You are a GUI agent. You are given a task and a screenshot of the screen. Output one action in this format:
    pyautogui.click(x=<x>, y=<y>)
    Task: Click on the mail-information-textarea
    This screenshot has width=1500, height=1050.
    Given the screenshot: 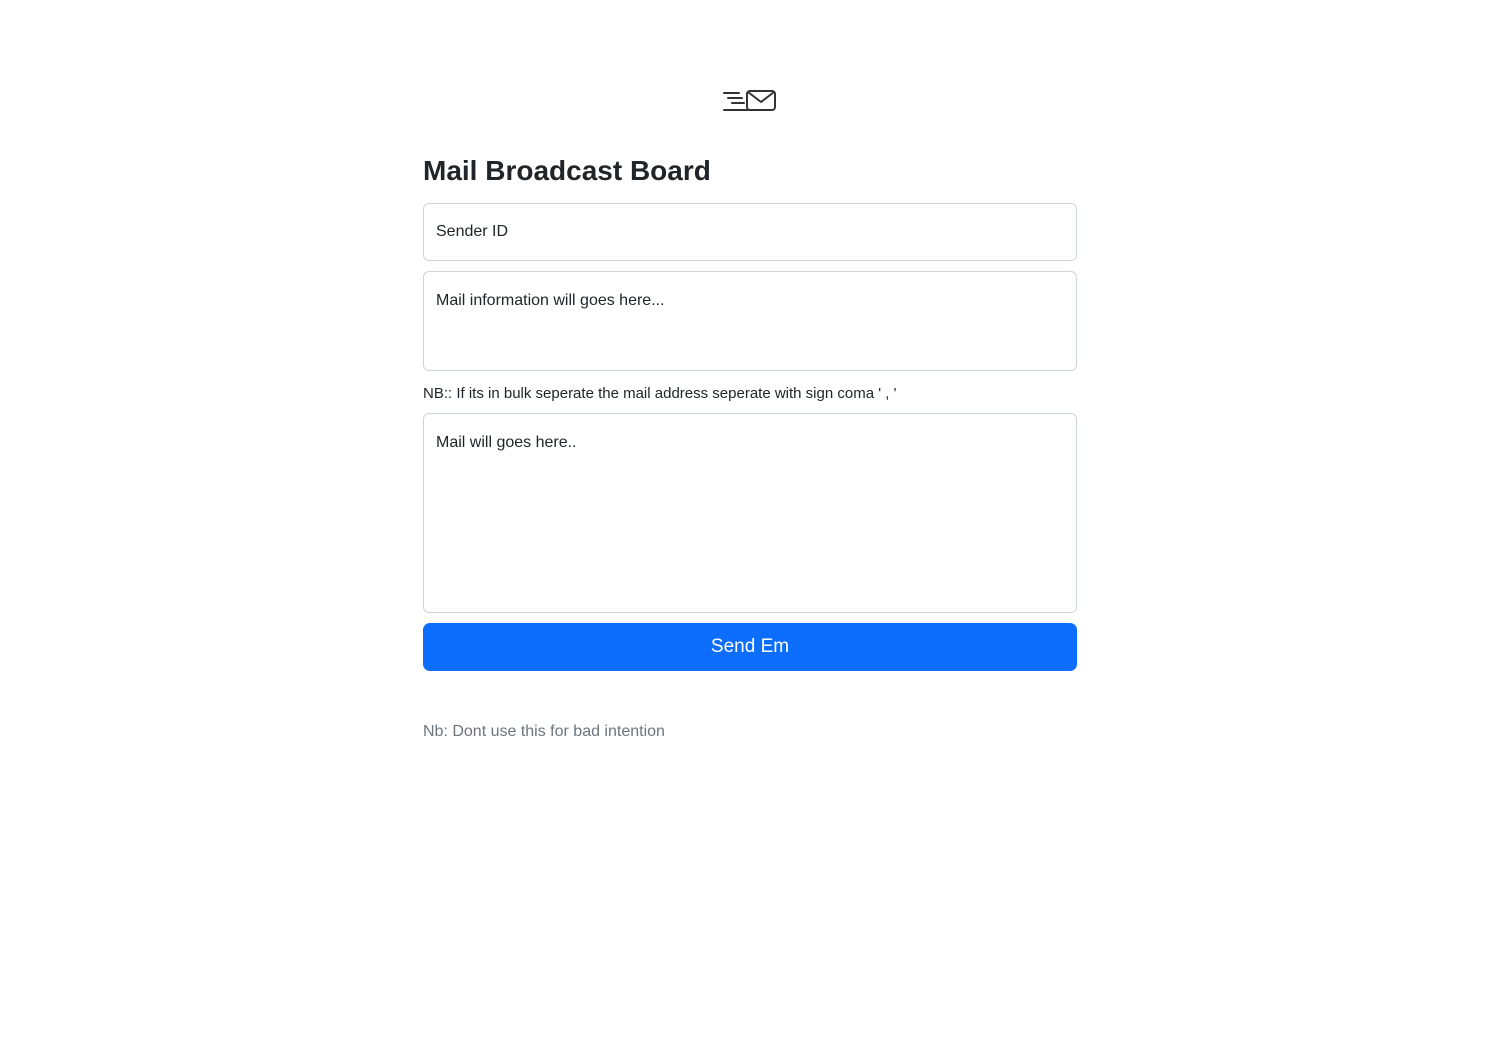 What is the action you would take?
    pyautogui.click(x=750, y=321)
    